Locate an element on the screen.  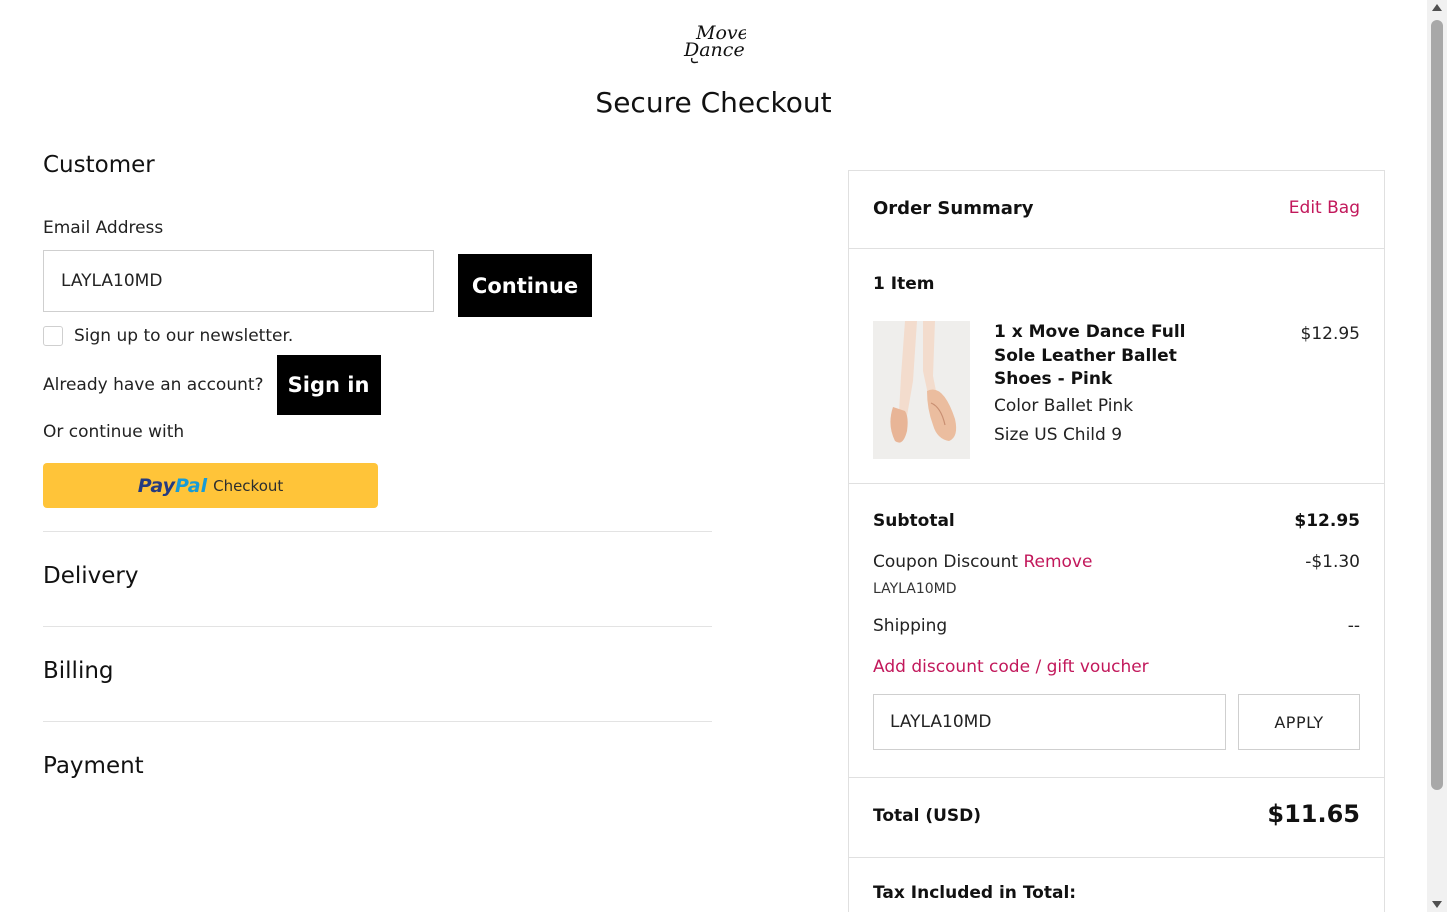
continue-button: Continue is located at coordinates (525, 285).